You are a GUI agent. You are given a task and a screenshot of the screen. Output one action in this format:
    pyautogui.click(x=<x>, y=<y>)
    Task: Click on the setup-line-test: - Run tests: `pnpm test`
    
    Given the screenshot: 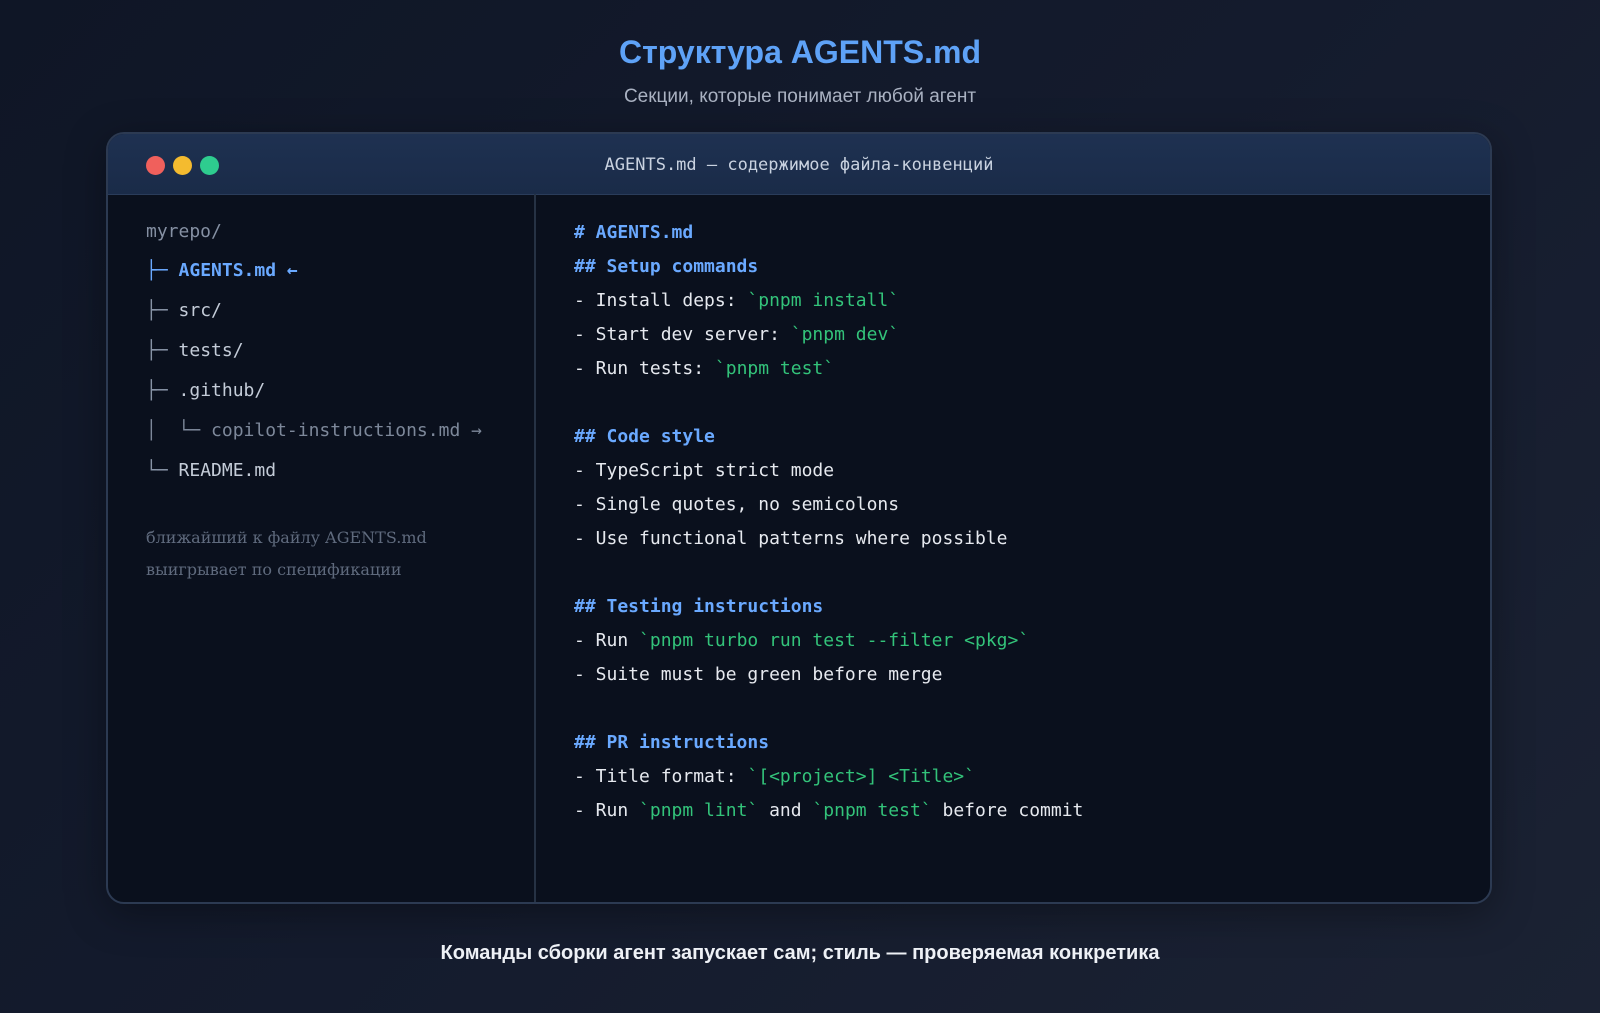 What is the action you would take?
    pyautogui.click(x=704, y=368)
    